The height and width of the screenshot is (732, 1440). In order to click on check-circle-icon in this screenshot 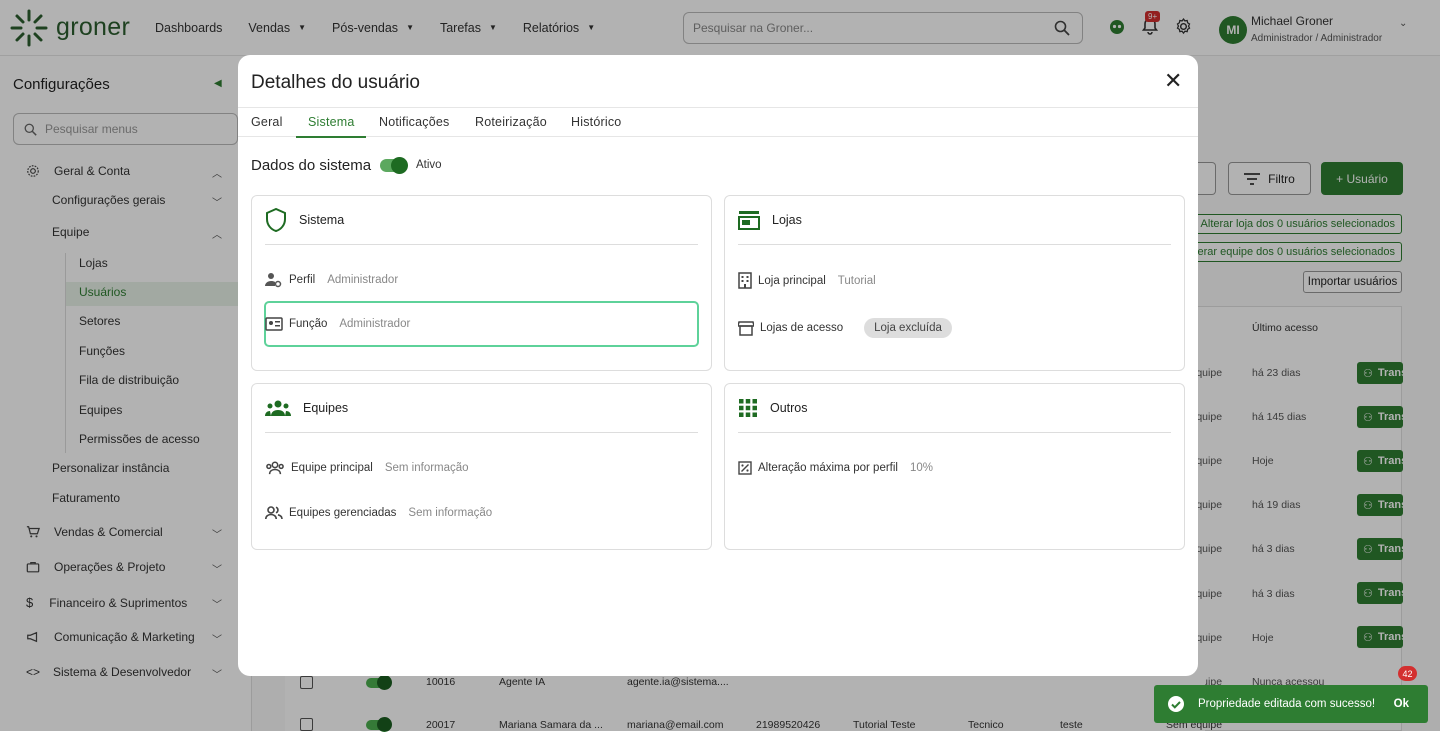, I will do `click(1176, 704)`.